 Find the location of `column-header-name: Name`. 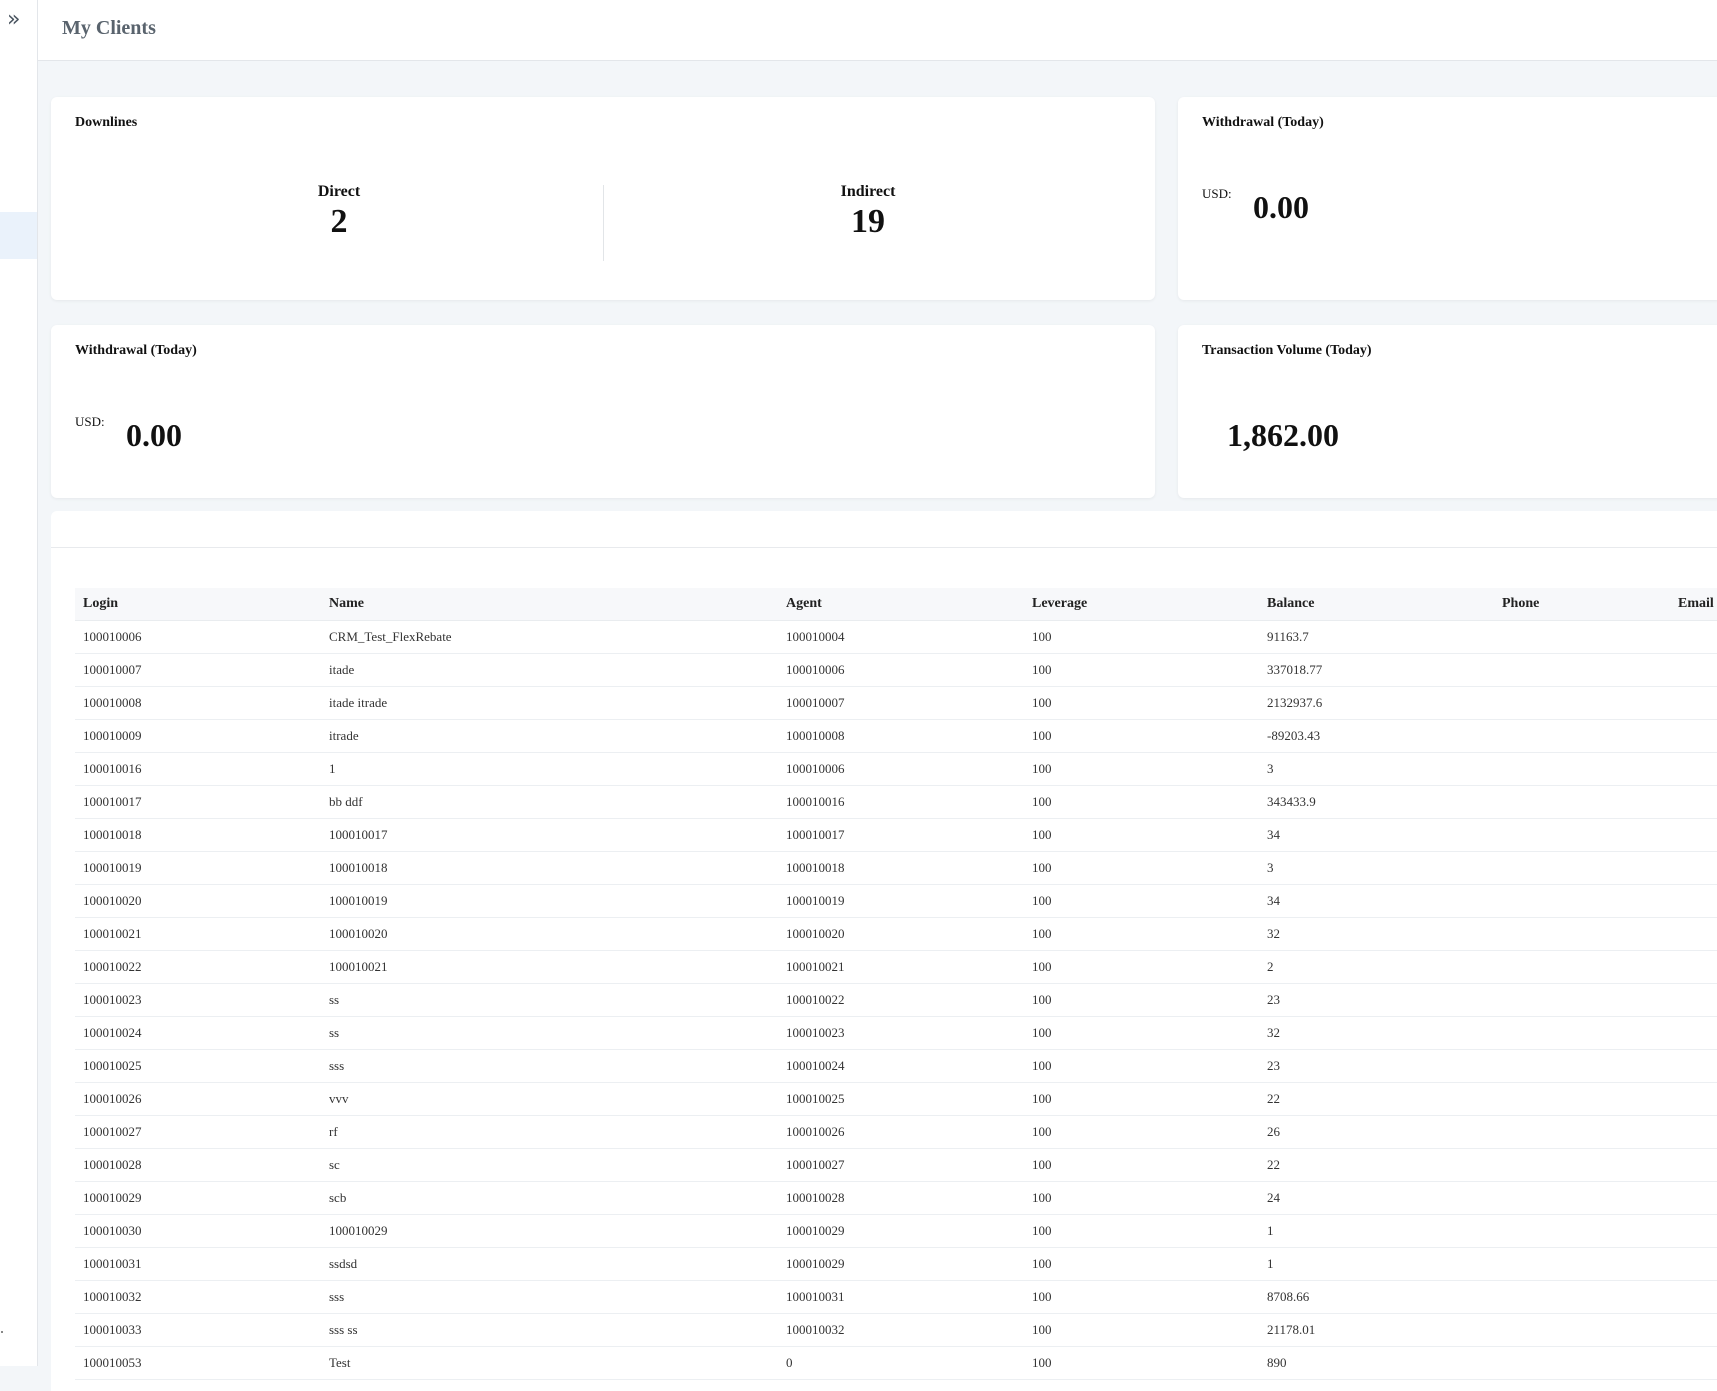

column-header-name: Name is located at coordinates (549, 604).